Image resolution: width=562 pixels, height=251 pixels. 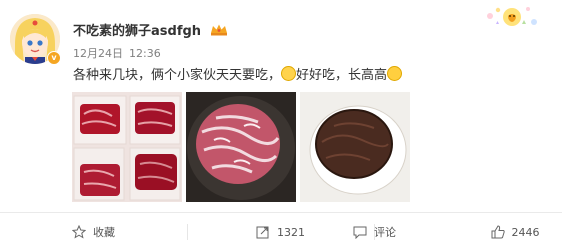 I want to click on post-time: 12:36, so click(x=145, y=53).